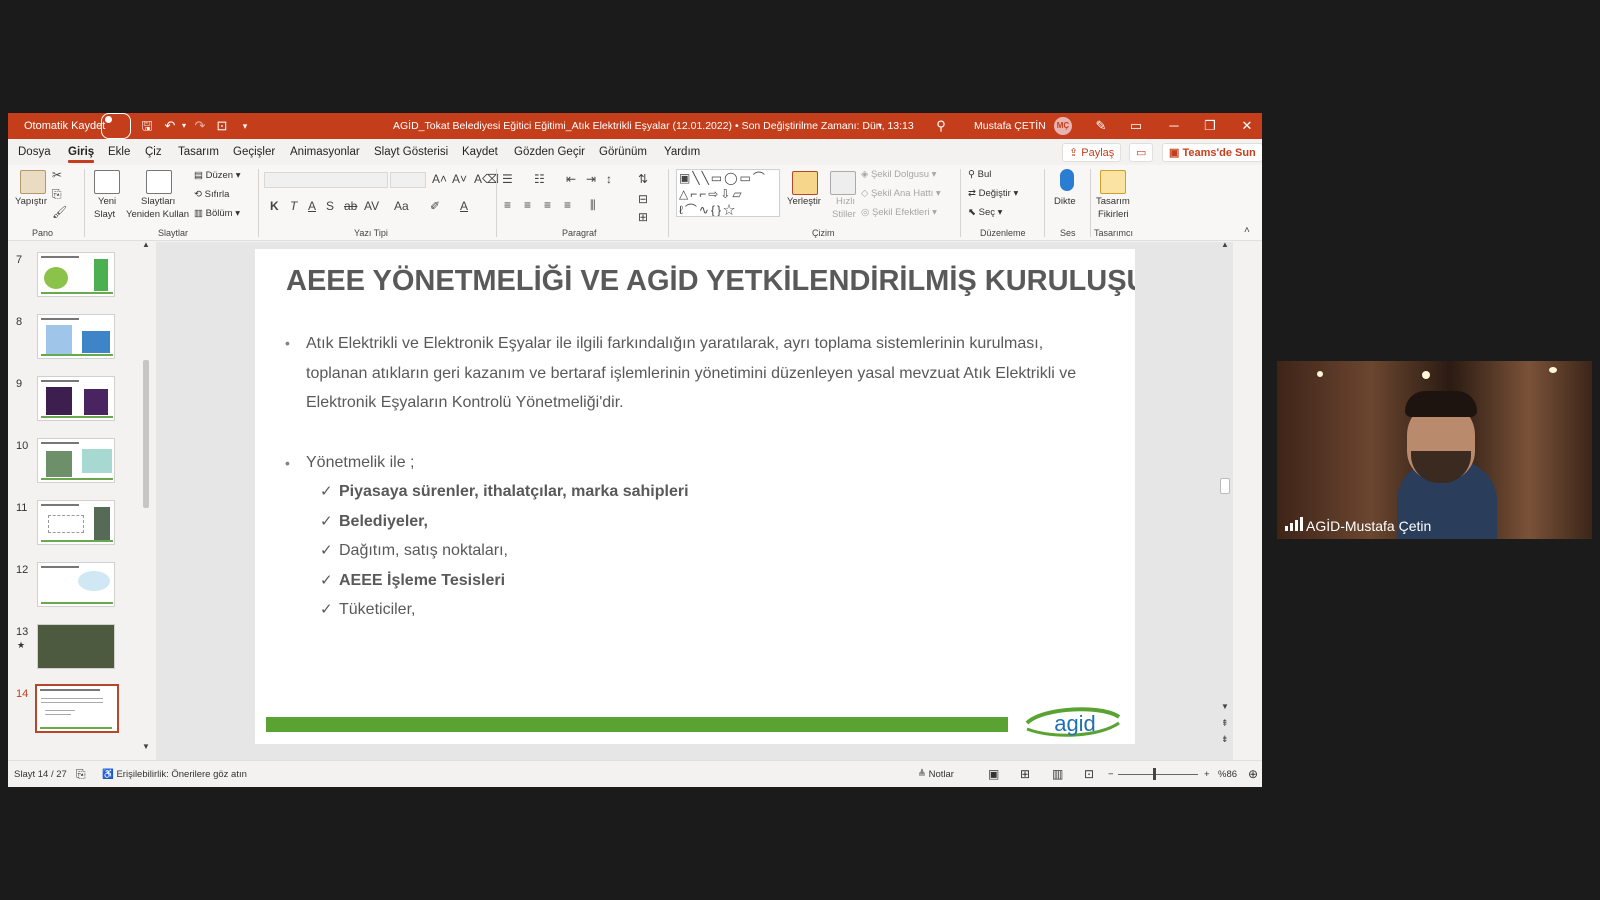 The image size is (1600, 900). What do you see at coordinates (81, 152) in the screenshot?
I see `tab-giris: Giriş` at bounding box center [81, 152].